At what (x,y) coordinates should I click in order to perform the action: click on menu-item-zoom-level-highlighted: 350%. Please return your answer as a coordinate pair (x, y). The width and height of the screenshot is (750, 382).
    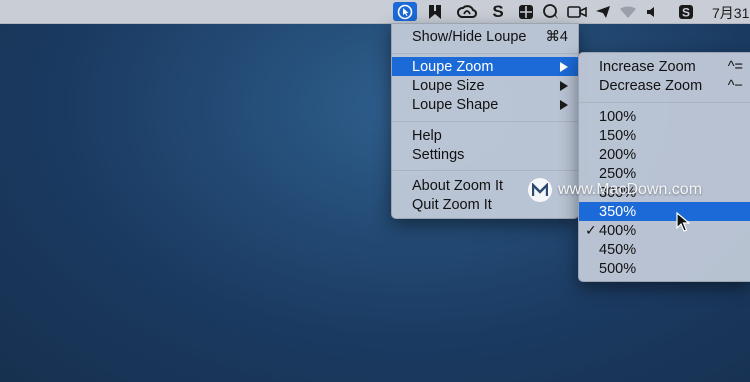
    Looking at the image, I should click on (664, 211).